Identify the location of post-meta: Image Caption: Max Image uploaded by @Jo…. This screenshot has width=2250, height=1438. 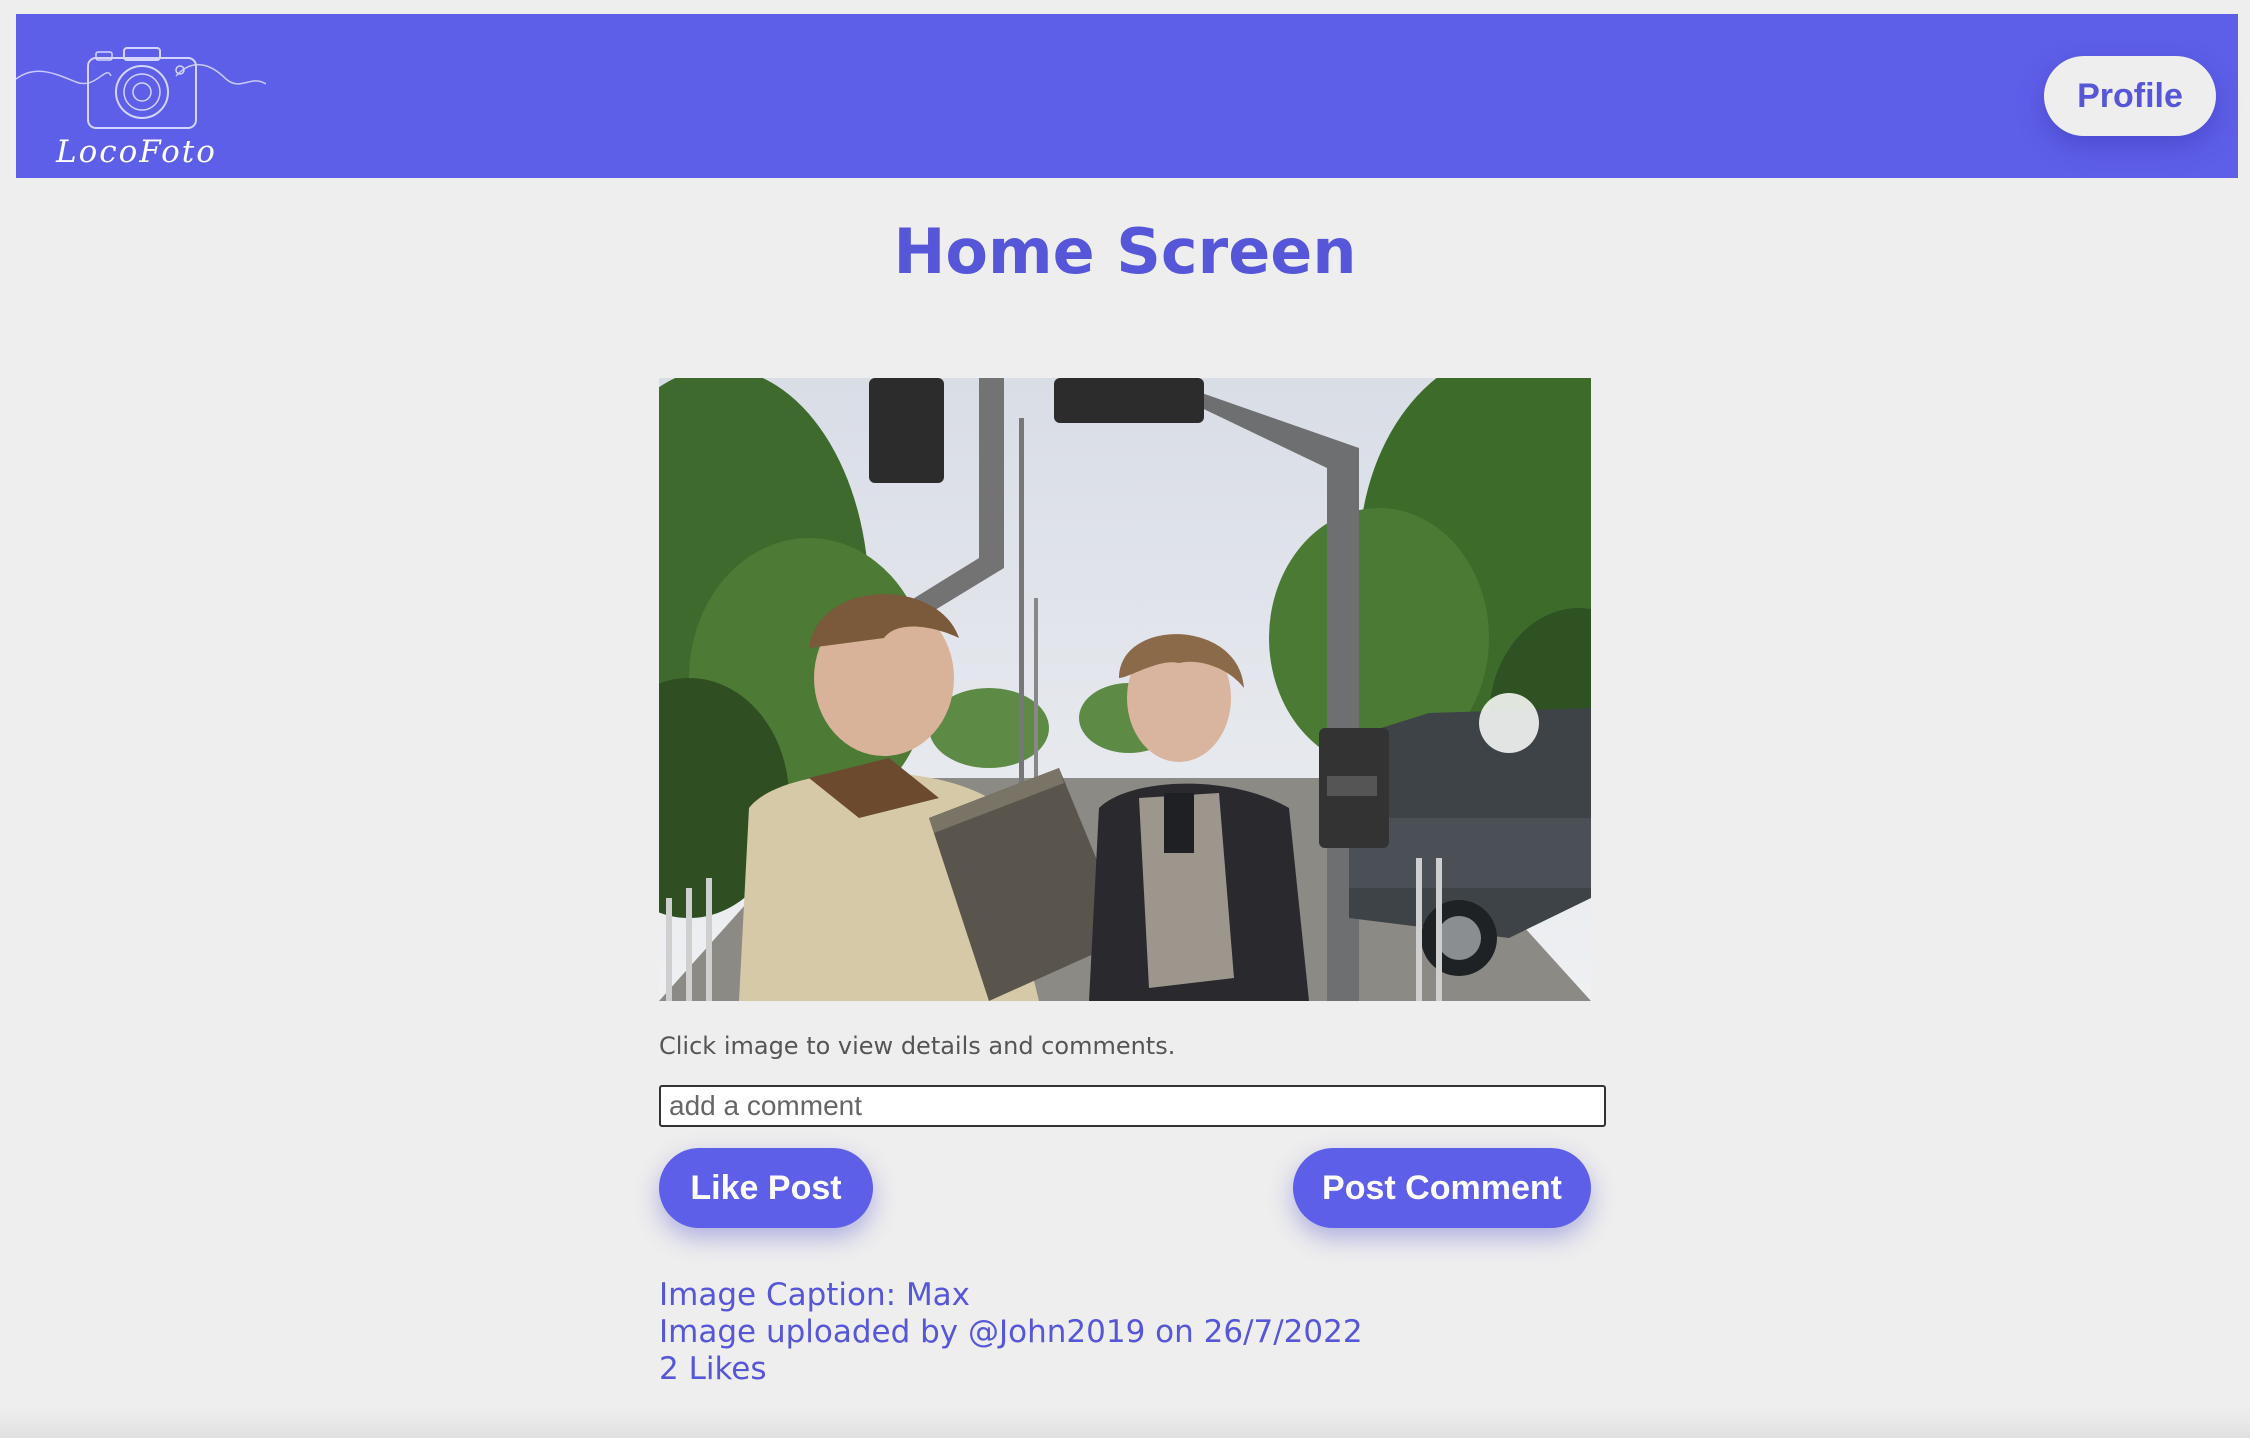
(1011, 1332).